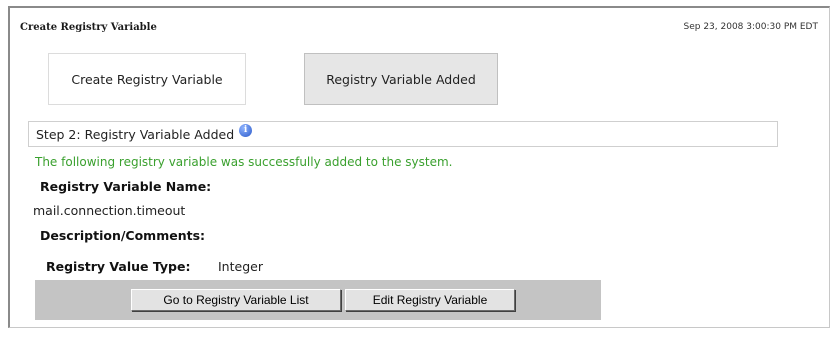  I want to click on wizard-step-label: Create Registry Variable, so click(147, 79).